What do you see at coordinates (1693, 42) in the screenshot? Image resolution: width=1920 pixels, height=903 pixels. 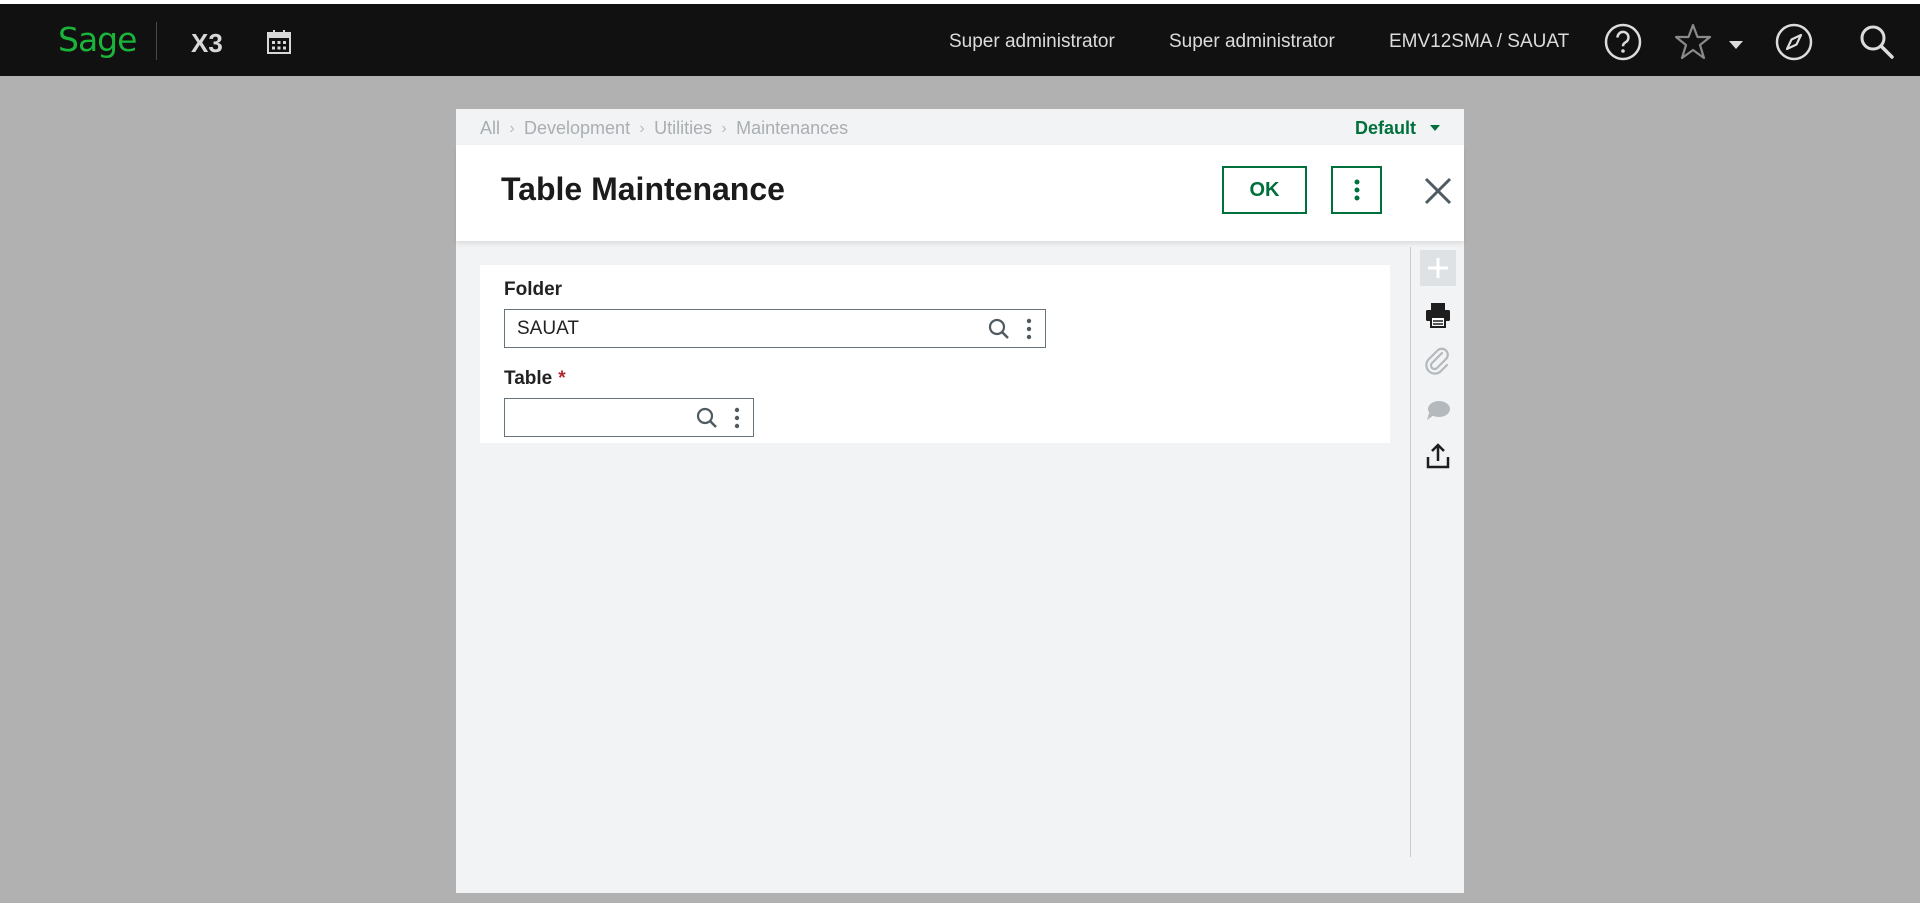 I see `star-icon` at bounding box center [1693, 42].